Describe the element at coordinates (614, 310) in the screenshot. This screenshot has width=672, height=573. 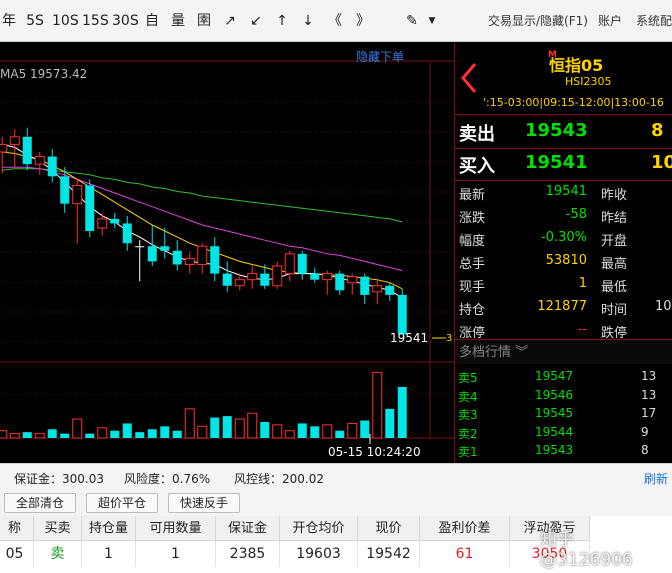
I see `quote-label-2: 时间` at that location.